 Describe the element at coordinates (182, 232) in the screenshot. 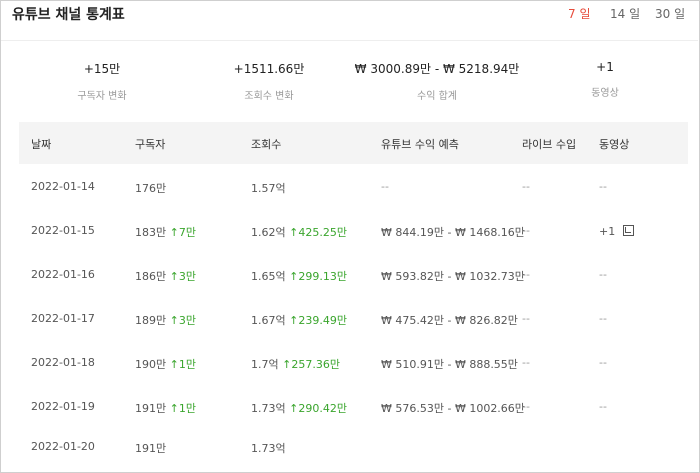

I see `subscribers-delta: ↑7만` at that location.